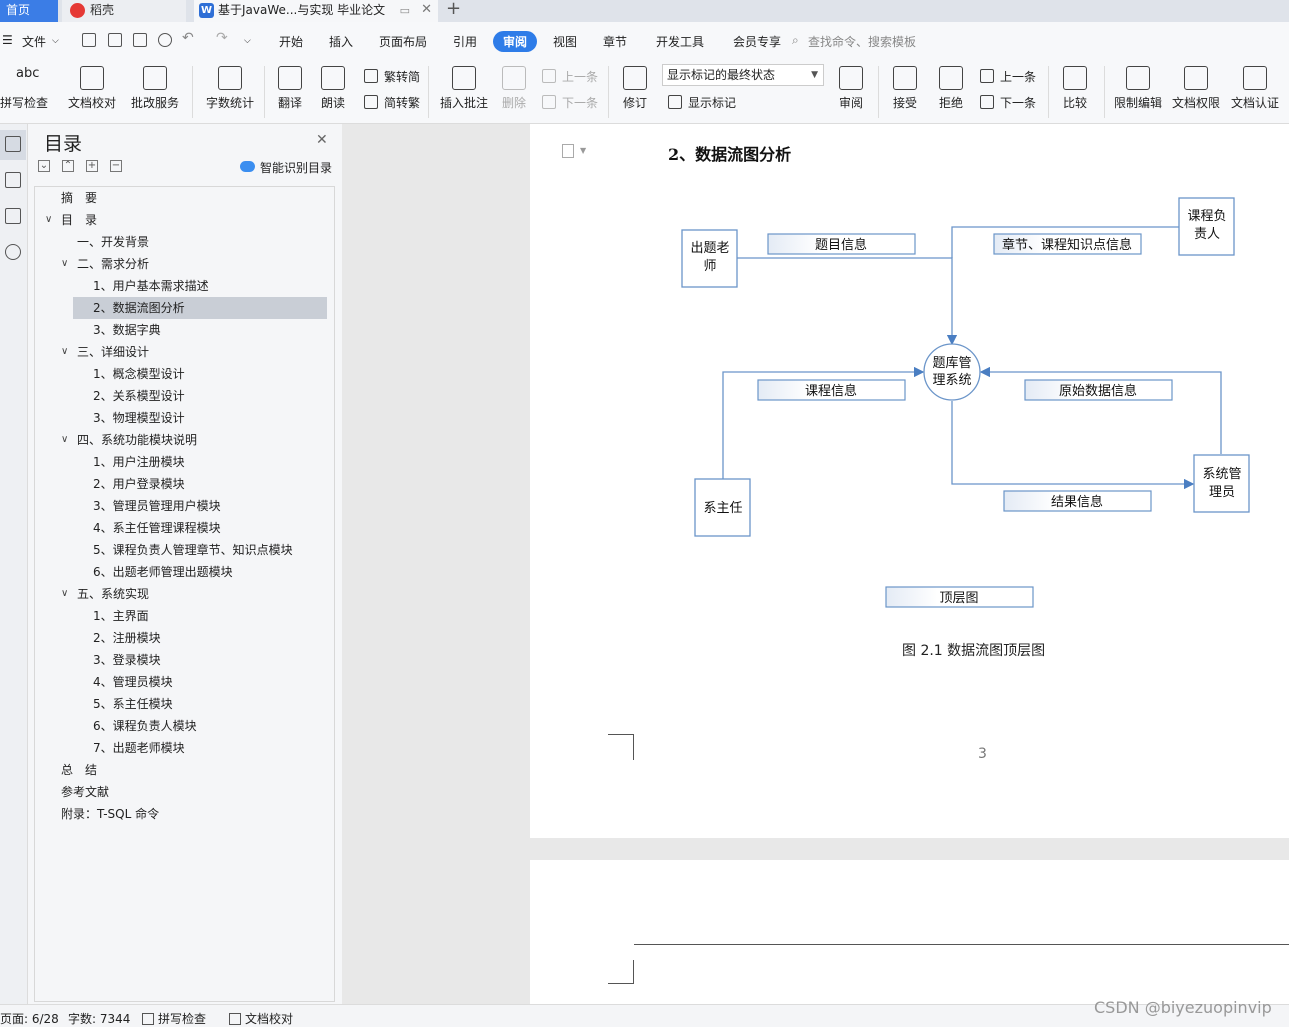  I want to click on read-aloud-button: 朗读, so click(333, 92).